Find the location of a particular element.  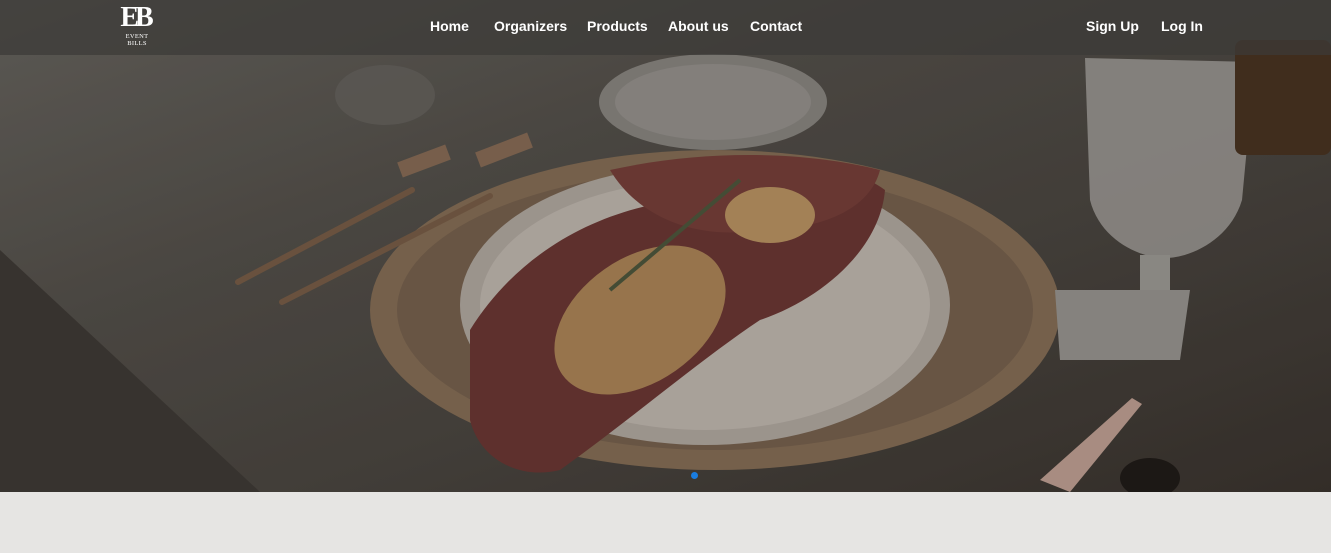

log-in-link: Log In is located at coordinates (1182, 26).